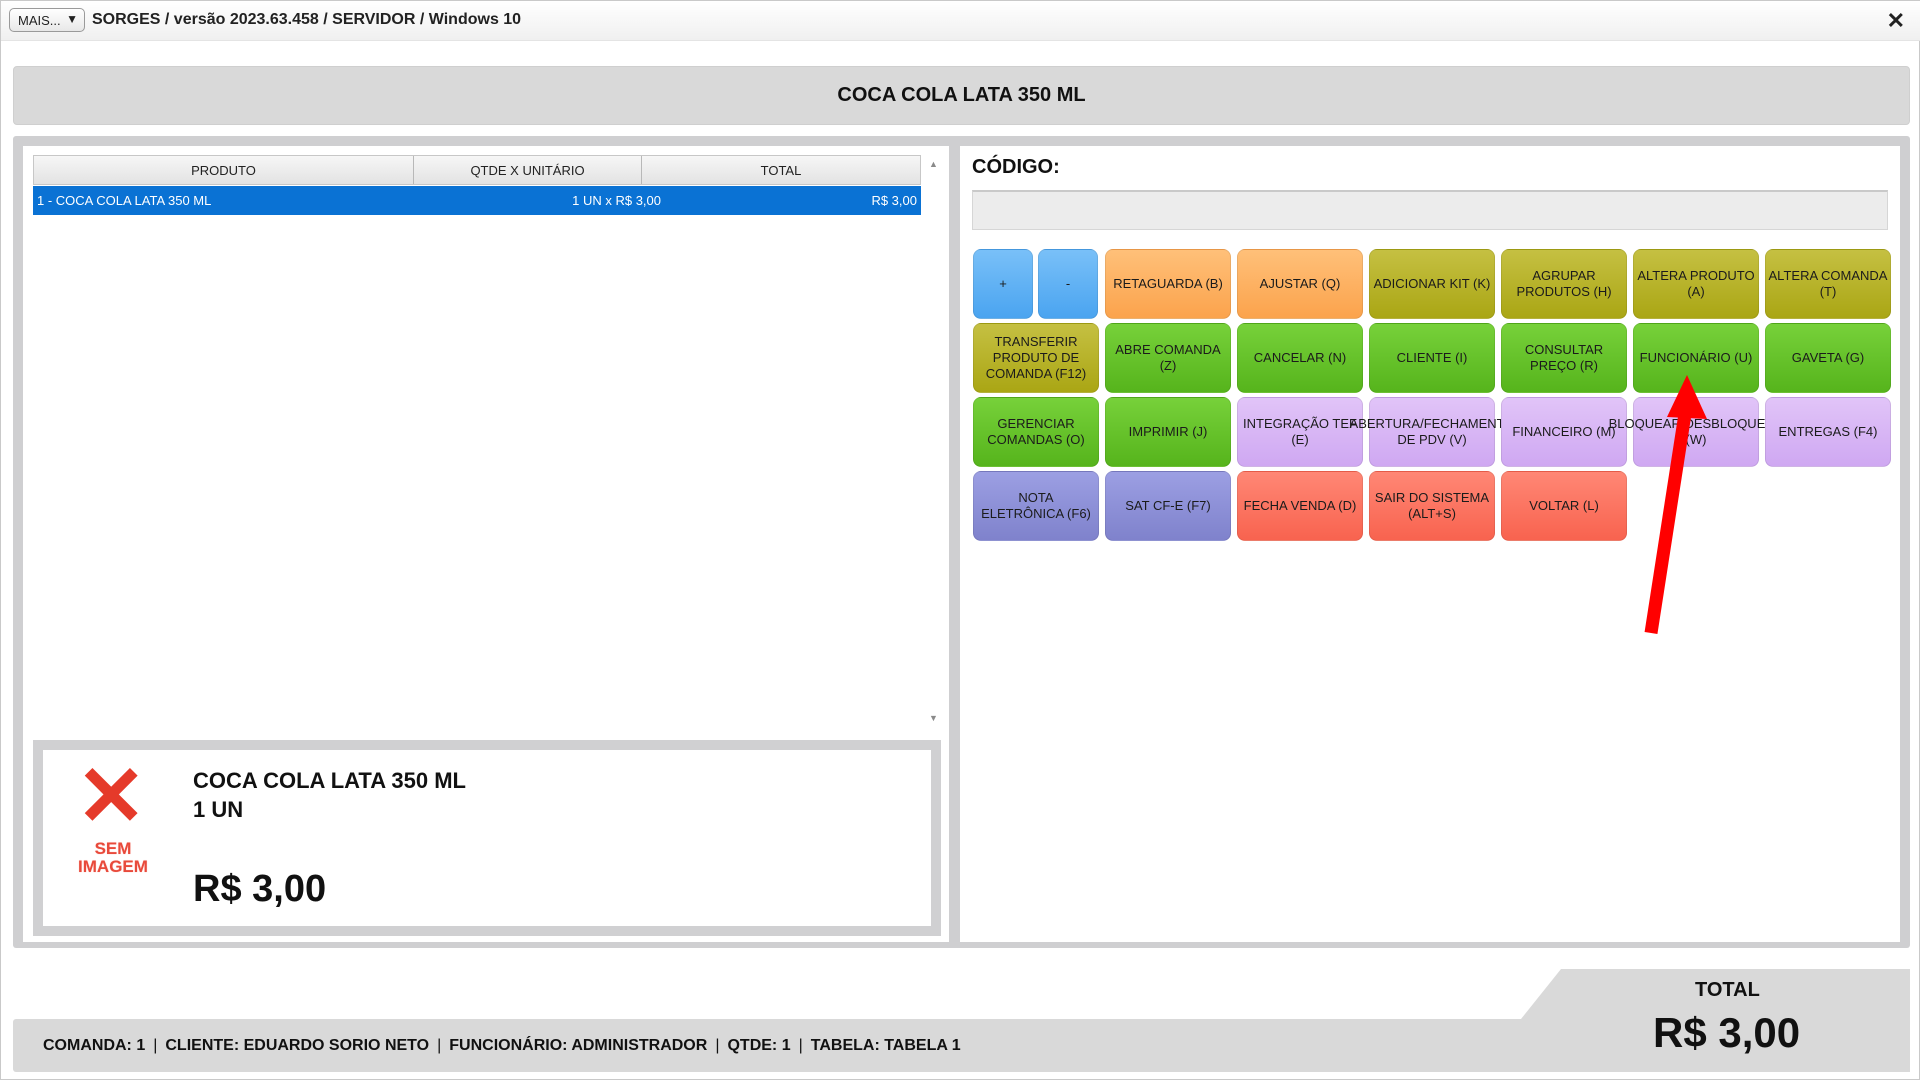 The height and width of the screenshot is (1080, 1920). What do you see at coordinates (1828, 358) in the screenshot?
I see `gaveta-g-button: GAVETA (G)` at bounding box center [1828, 358].